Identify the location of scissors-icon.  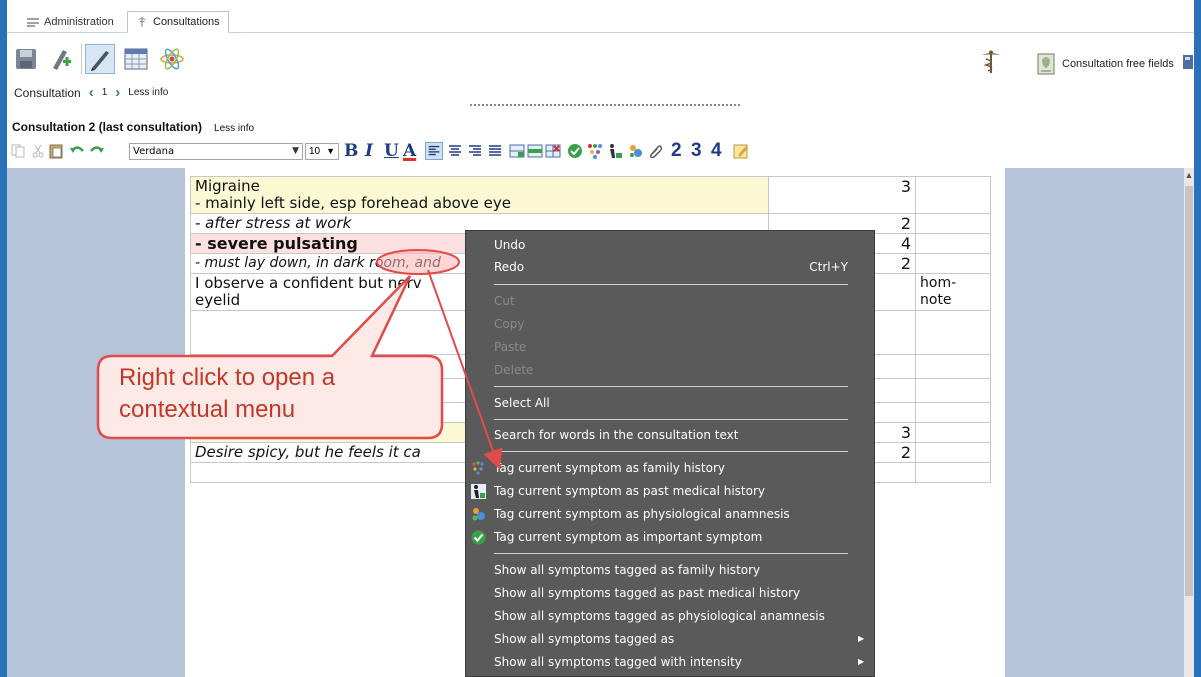
(38, 151).